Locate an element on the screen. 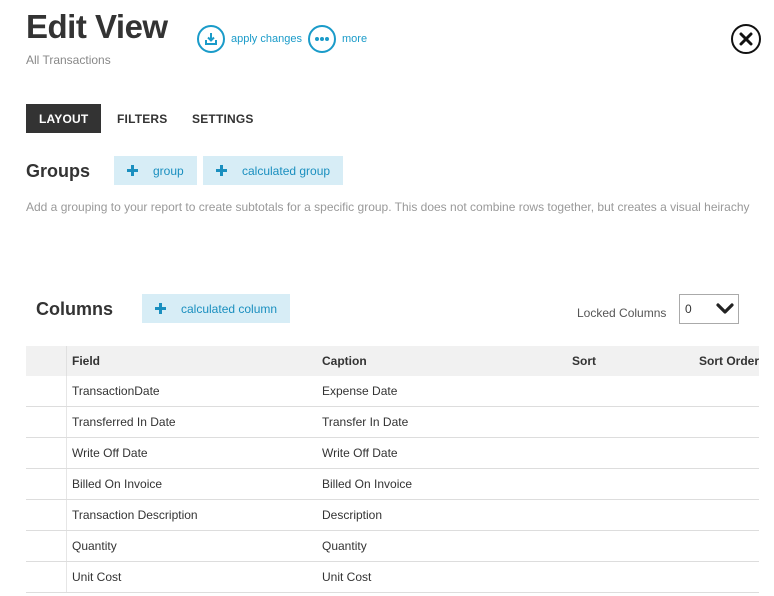  tab-settings: SETTINGS is located at coordinates (223, 118).